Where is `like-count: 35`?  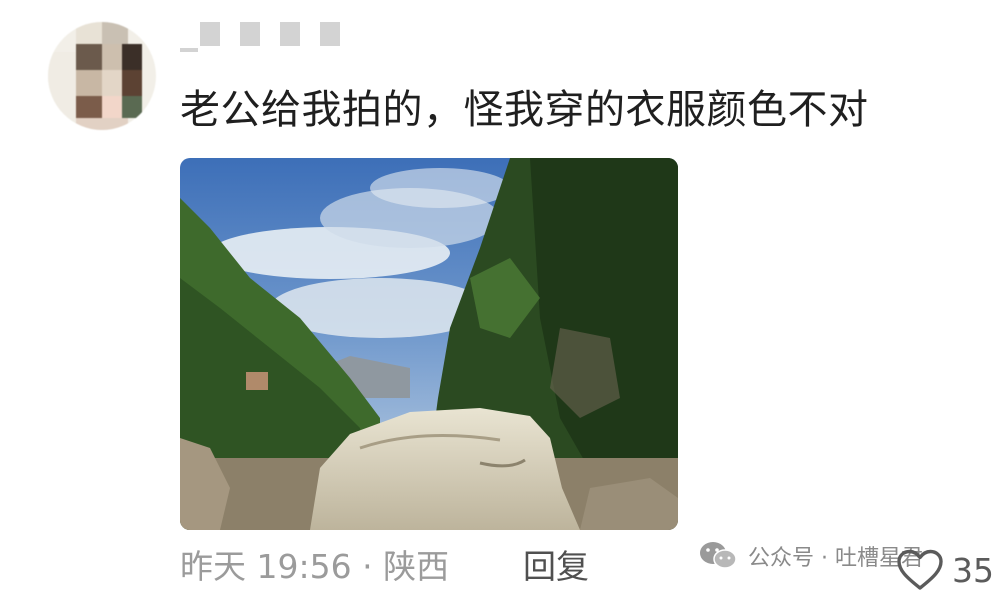
like-count: 35 is located at coordinates (973, 570).